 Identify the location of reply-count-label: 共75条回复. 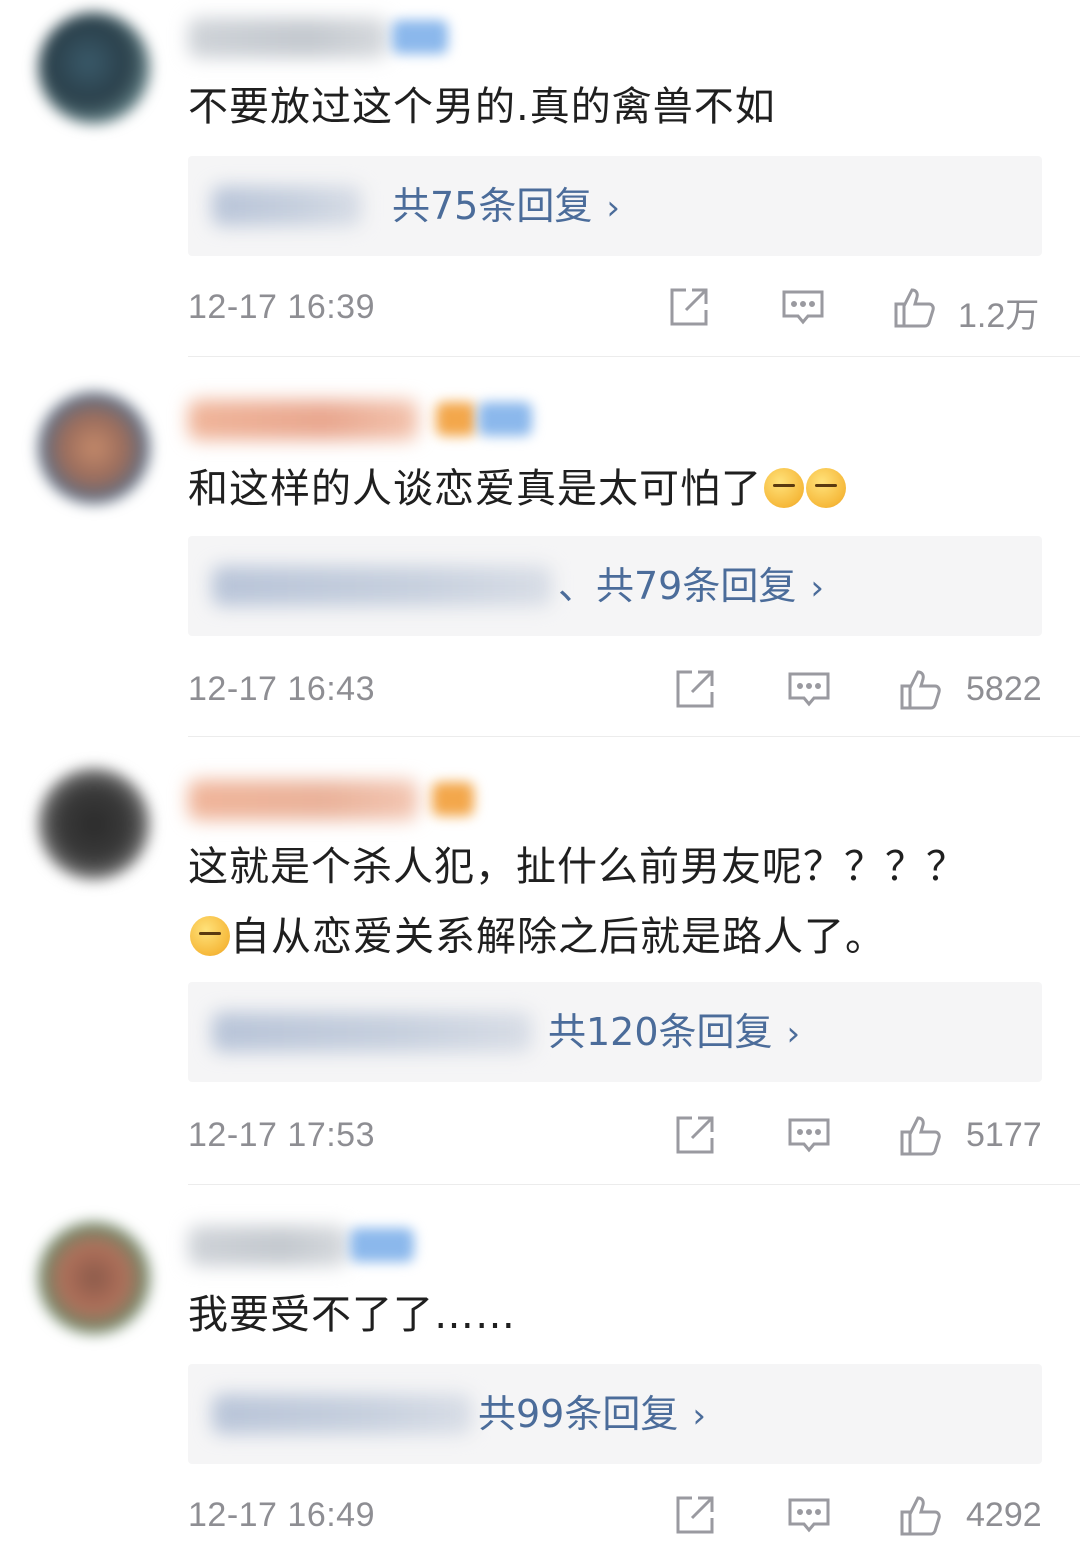
(492, 206).